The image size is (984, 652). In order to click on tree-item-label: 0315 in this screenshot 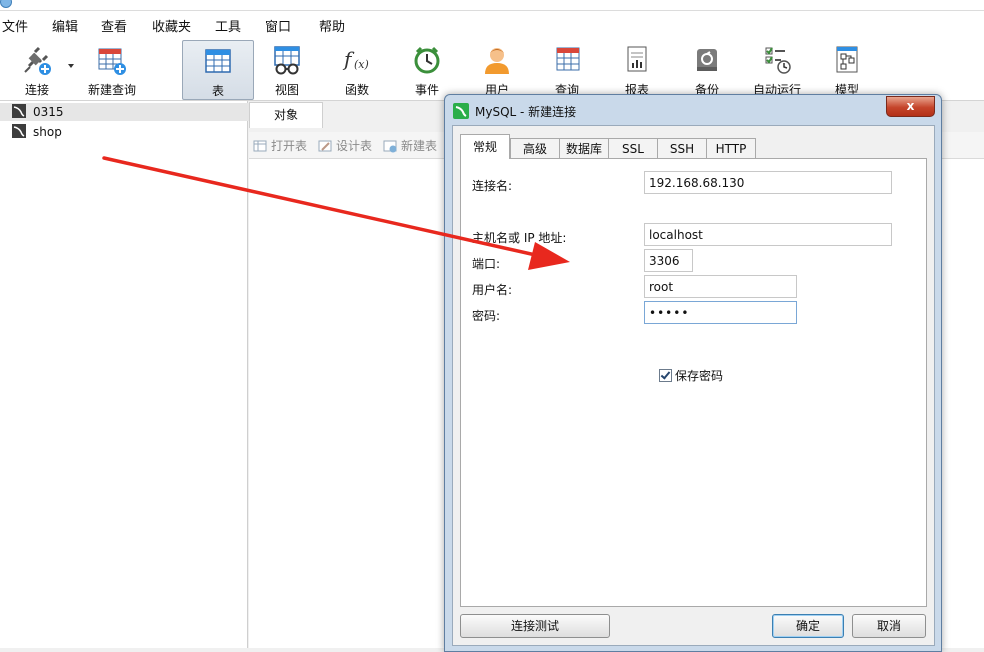, I will do `click(48, 112)`.